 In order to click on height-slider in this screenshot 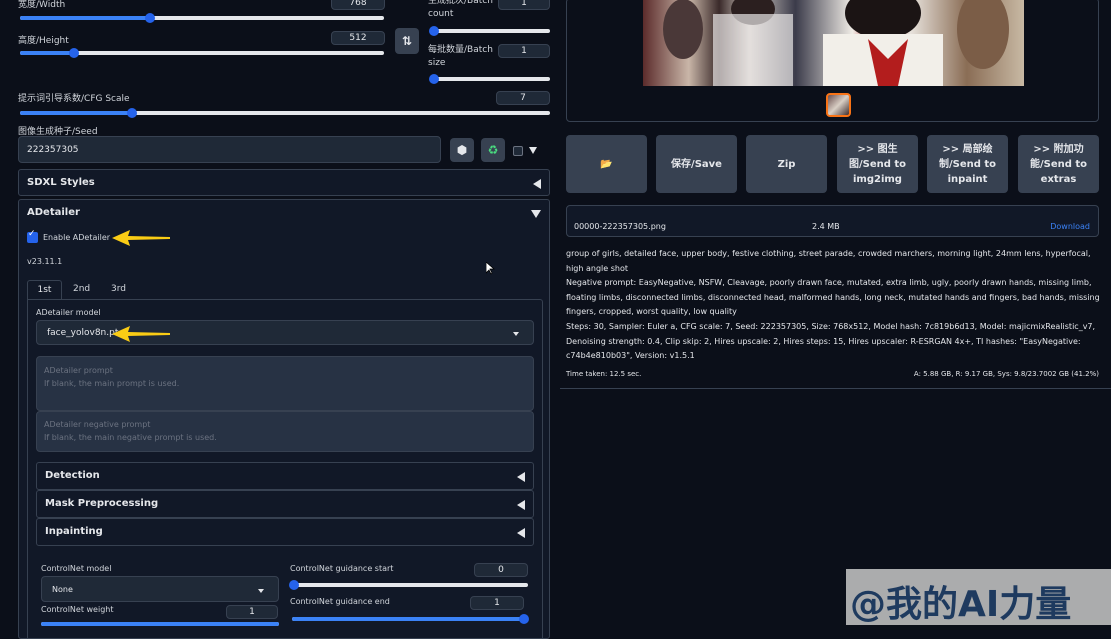, I will do `click(202, 53)`.